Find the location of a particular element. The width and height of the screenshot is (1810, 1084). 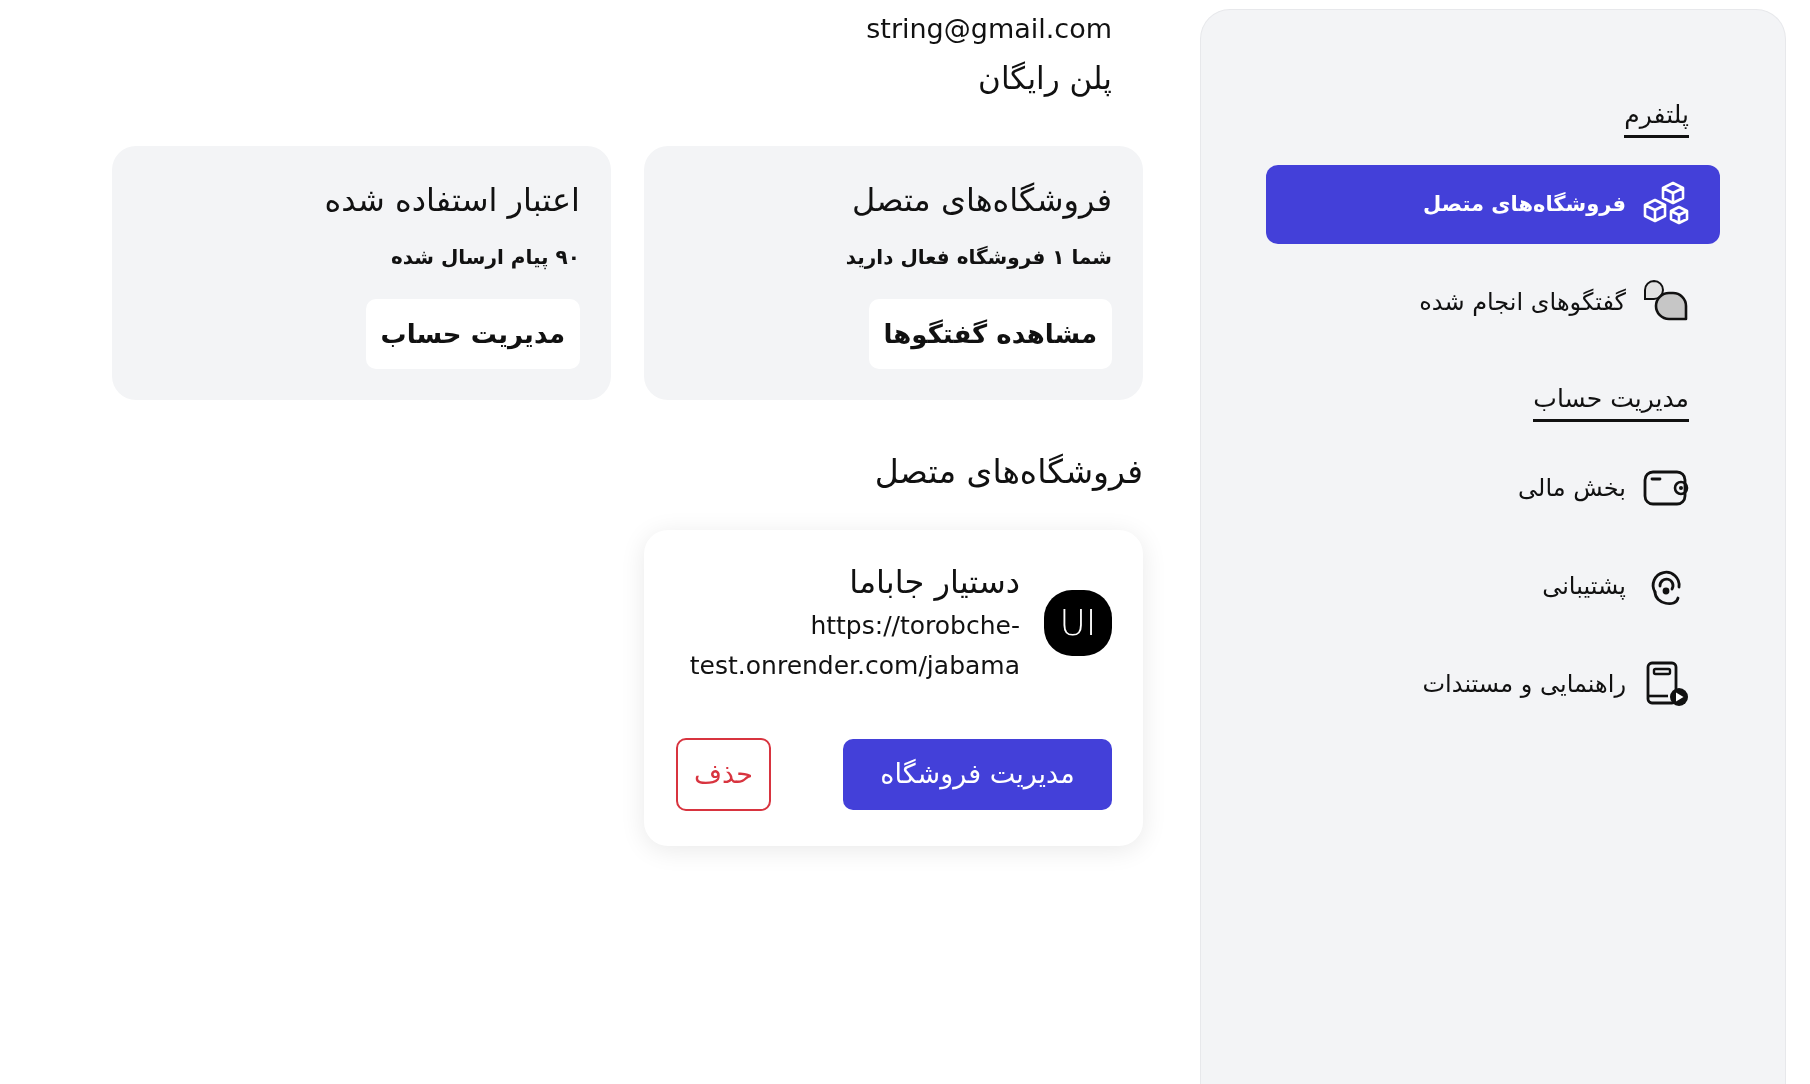

panel-subtitle: ۹۰ پیام ارسال شده is located at coordinates (485, 257).